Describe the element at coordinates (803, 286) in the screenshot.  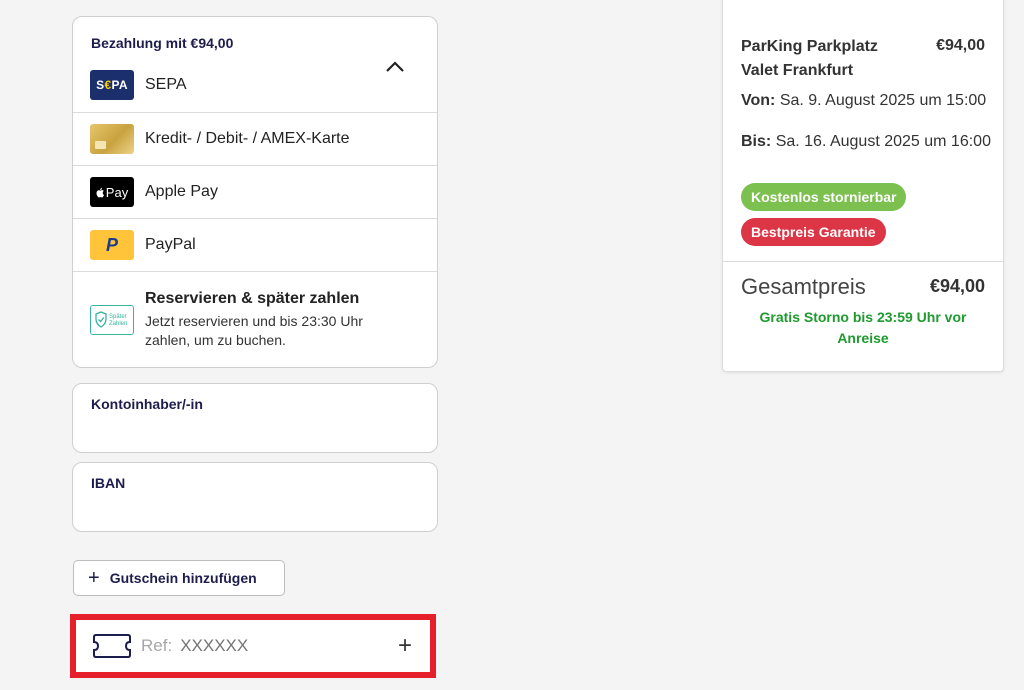
I see `total-label: Gesamtpreis` at that location.